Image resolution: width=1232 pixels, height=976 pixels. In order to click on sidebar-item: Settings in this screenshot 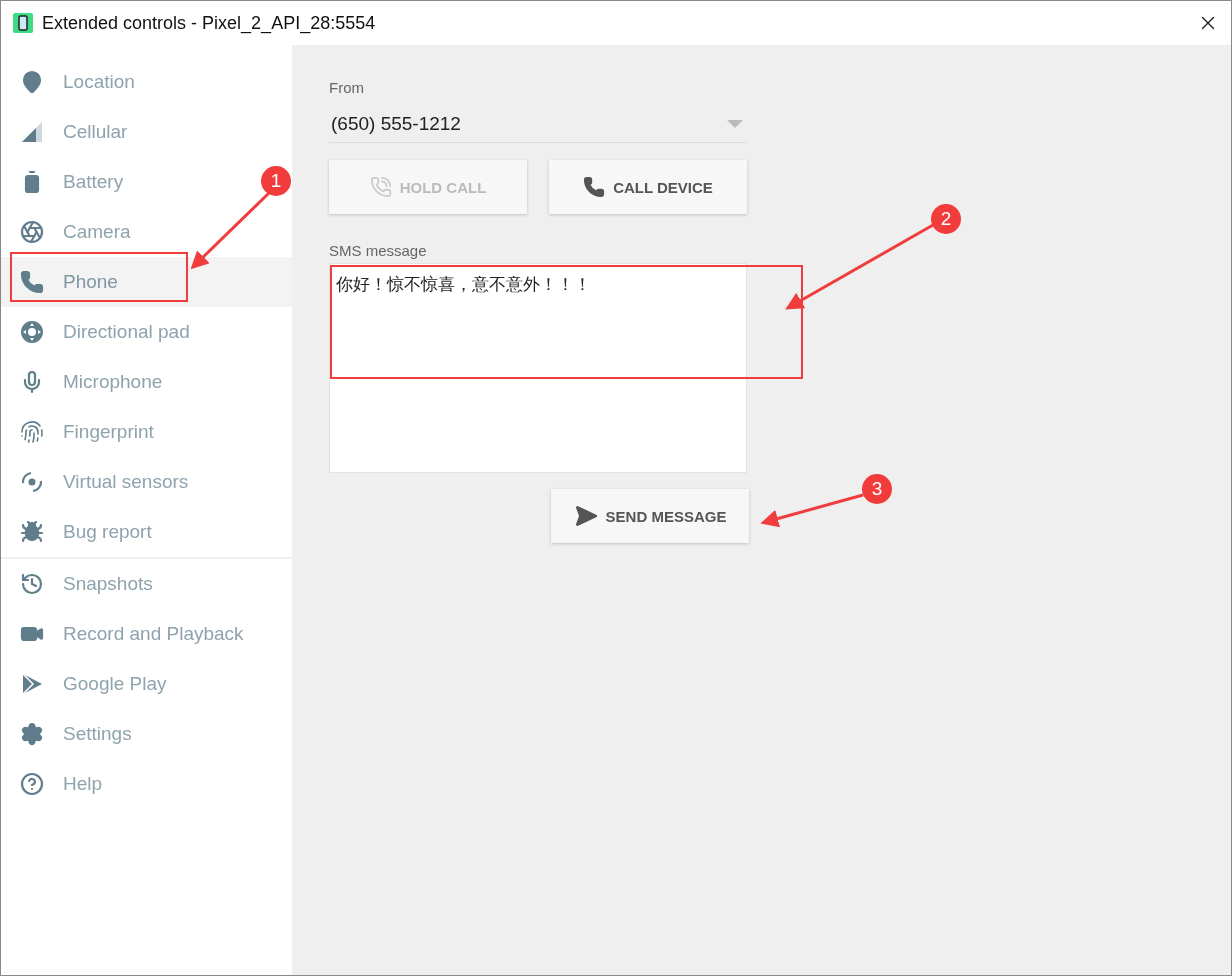, I will do `click(126, 734)`.